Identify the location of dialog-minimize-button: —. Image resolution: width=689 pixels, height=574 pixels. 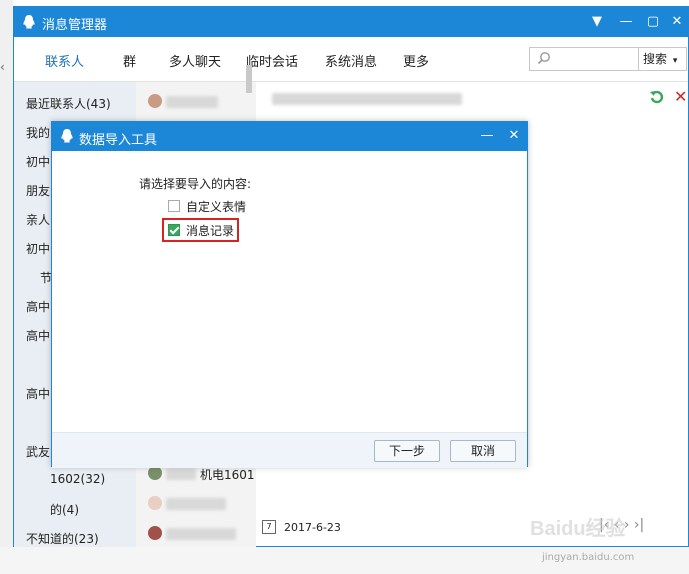
(487, 136).